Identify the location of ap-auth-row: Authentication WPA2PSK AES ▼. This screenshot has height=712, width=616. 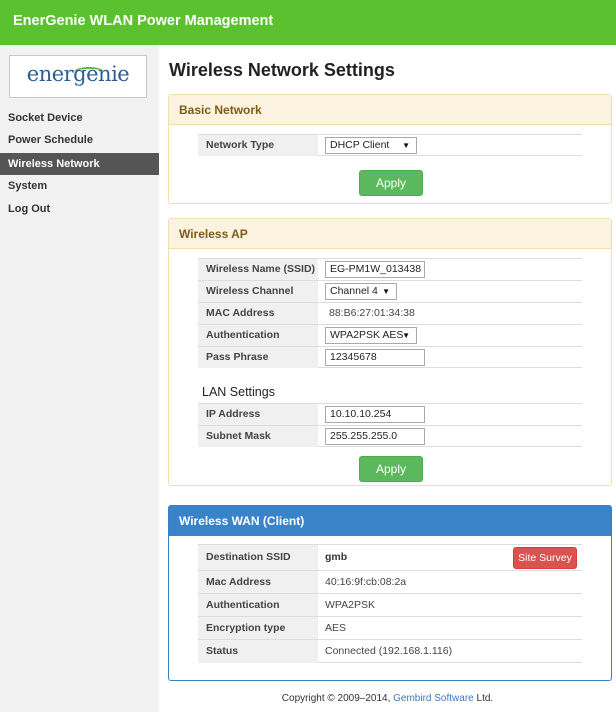
(390, 335).